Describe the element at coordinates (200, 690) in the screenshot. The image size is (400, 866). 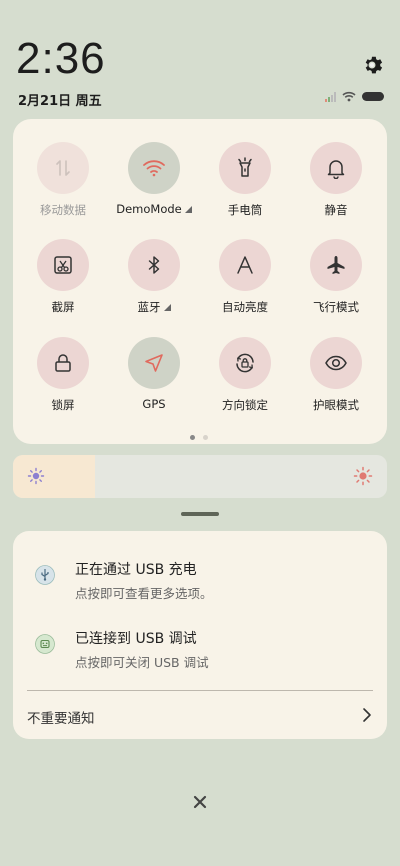
I see `divider` at that location.